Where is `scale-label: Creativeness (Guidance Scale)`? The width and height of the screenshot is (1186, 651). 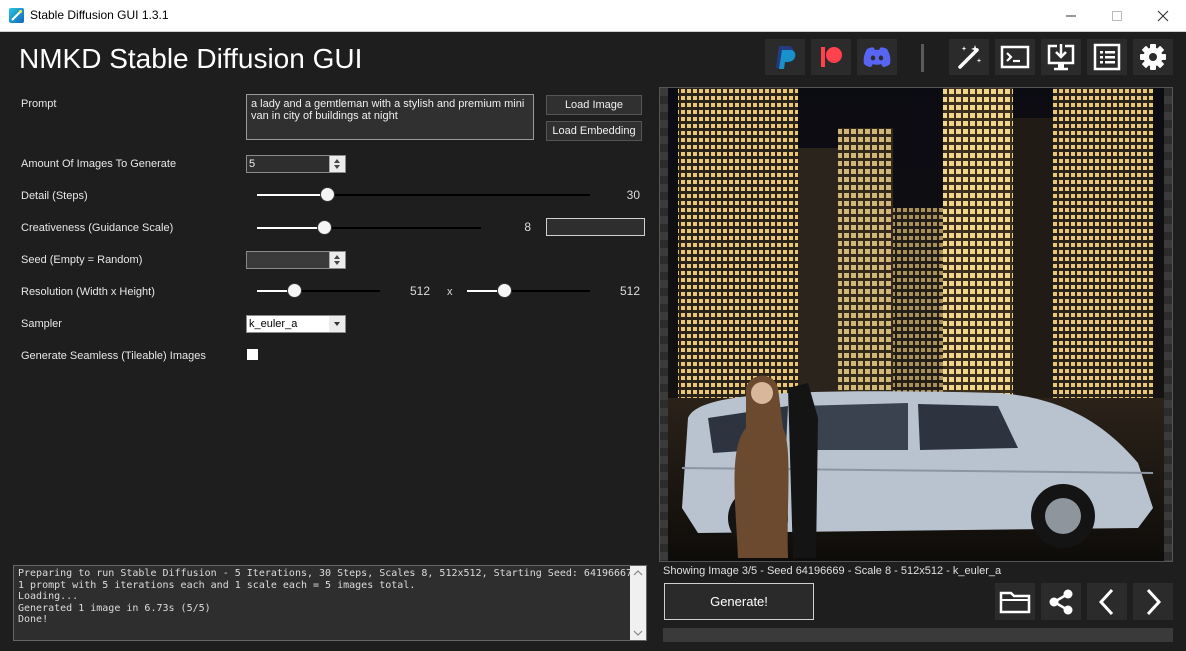 scale-label: Creativeness (Guidance Scale) is located at coordinates (97, 228).